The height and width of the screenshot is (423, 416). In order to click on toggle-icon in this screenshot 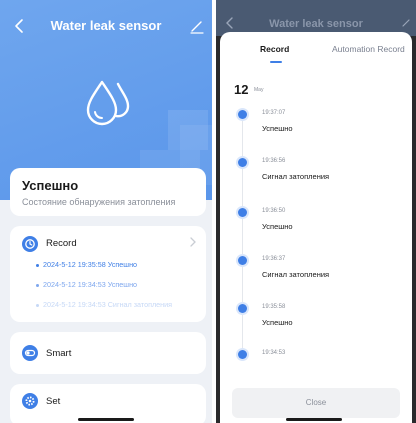, I will do `click(30, 353)`.